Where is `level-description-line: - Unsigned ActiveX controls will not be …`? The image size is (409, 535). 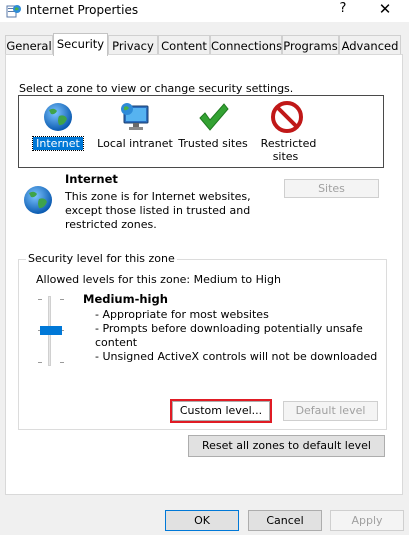 level-description-line: - Unsigned ActiveX controls will not be … is located at coordinates (236, 356).